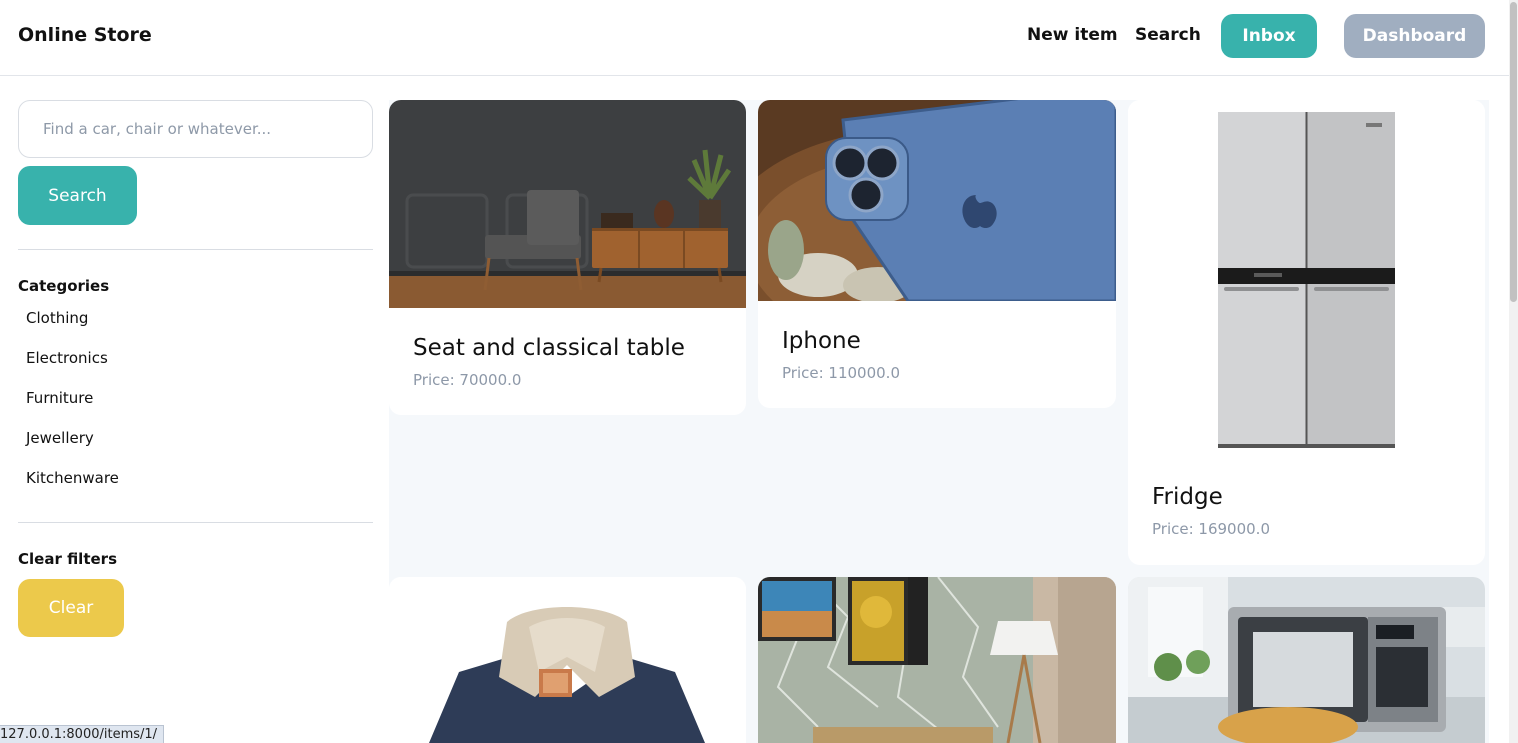 This screenshot has width=1518, height=743. I want to click on fridge-photo-icon, so click(1306, 280).